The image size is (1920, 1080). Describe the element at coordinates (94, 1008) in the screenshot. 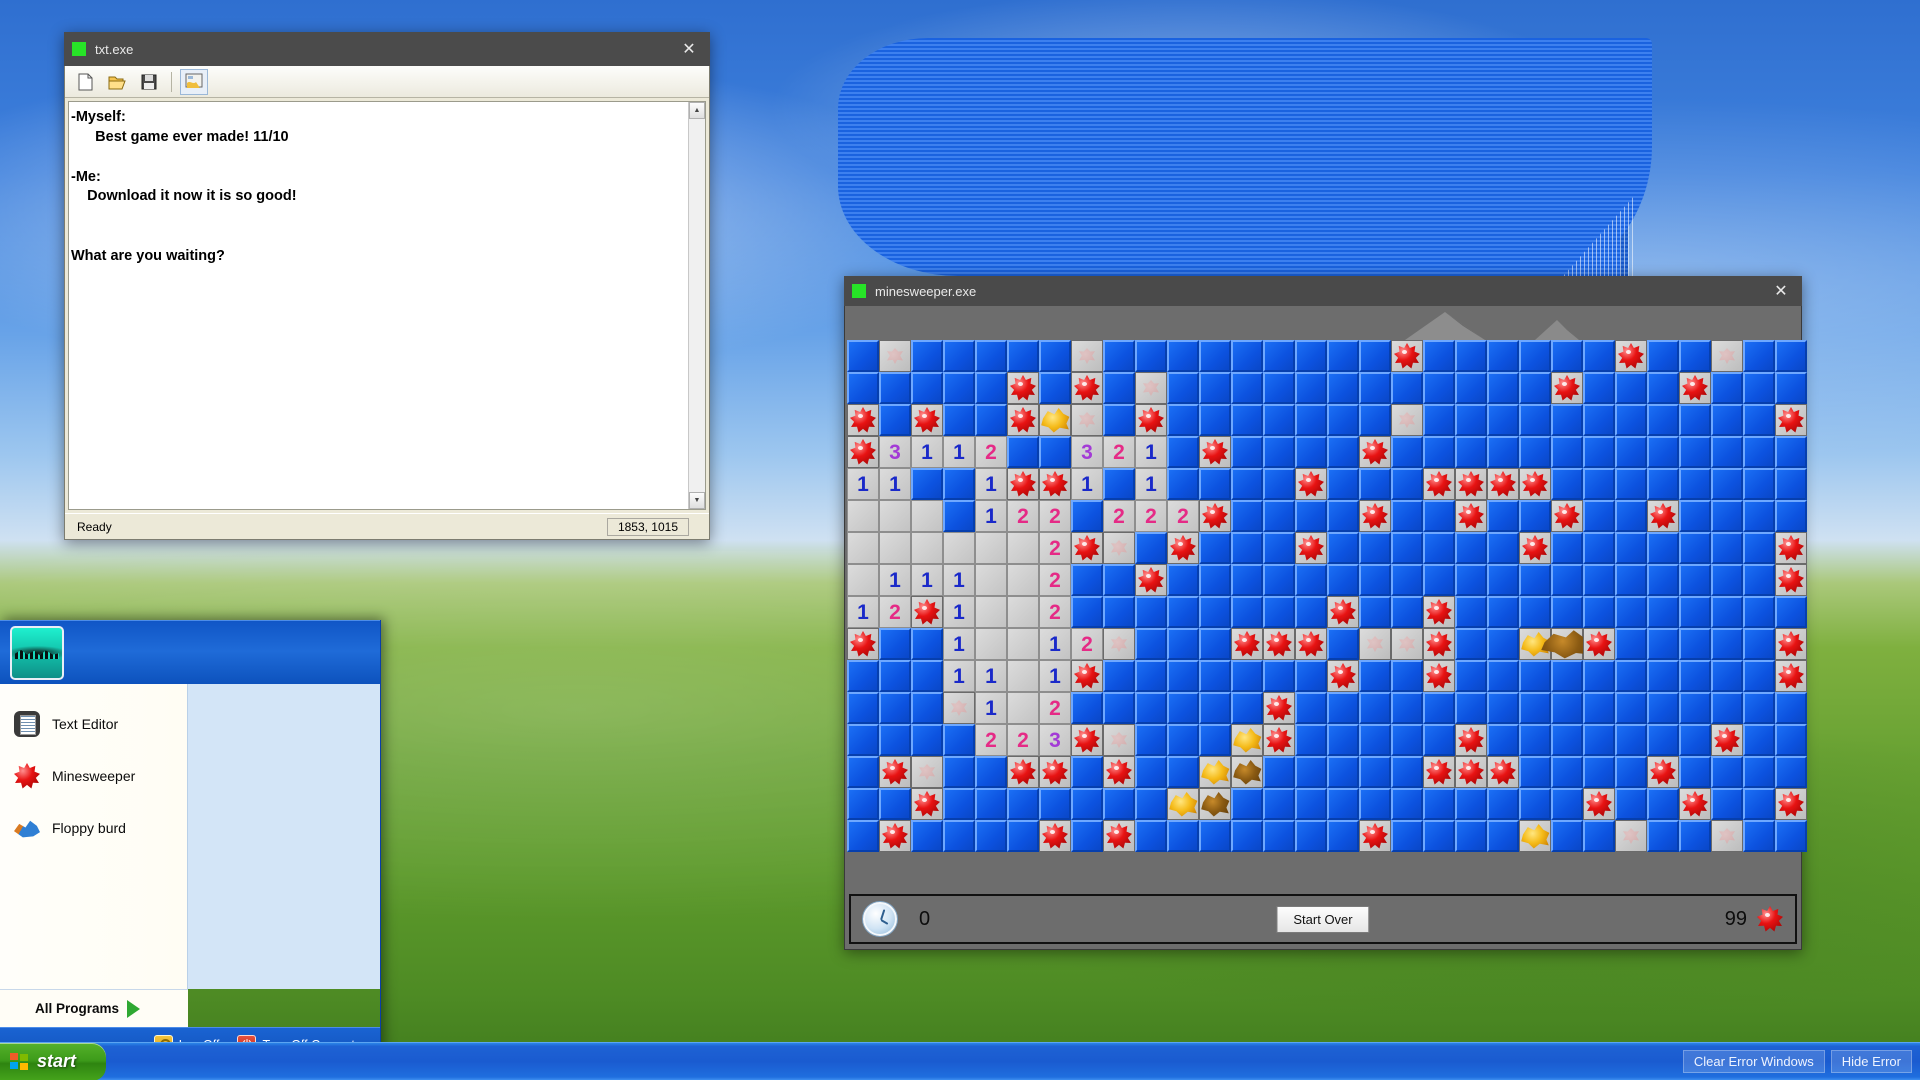

I see `all-programs-button: All Programs` at that location.